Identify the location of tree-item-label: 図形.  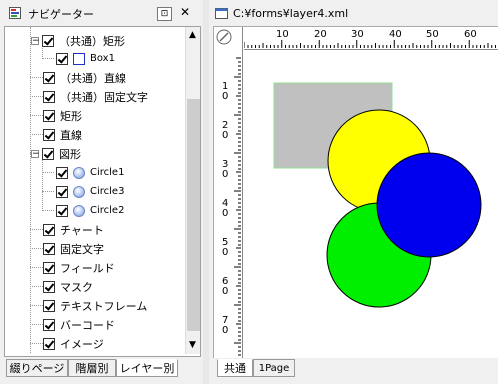
(70, 154).